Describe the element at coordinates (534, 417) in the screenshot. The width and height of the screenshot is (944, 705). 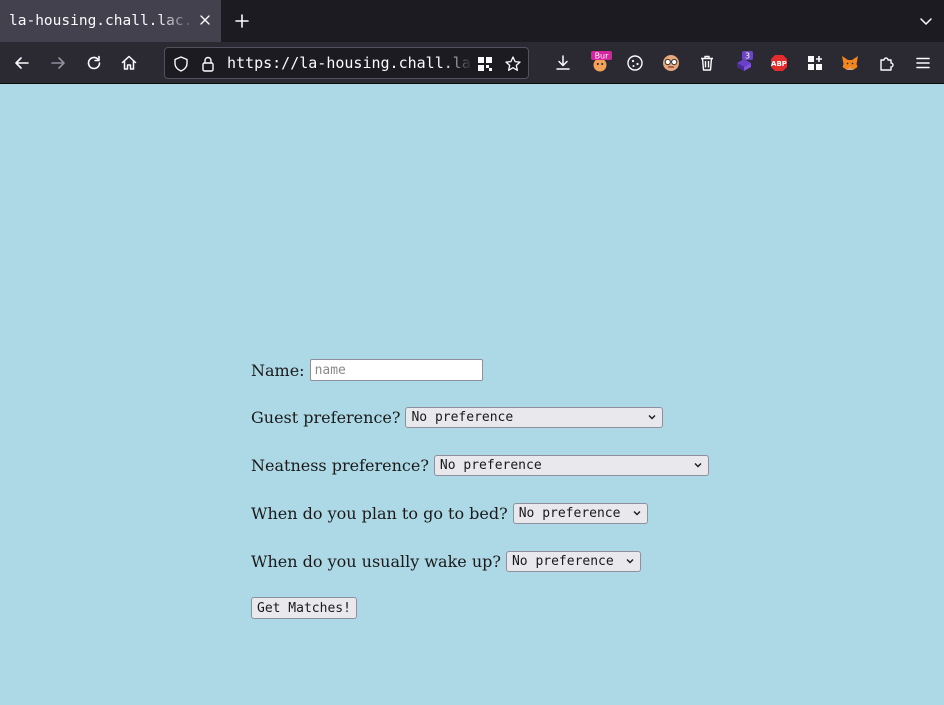
I see `guest-preference-select: No preference` at that location.